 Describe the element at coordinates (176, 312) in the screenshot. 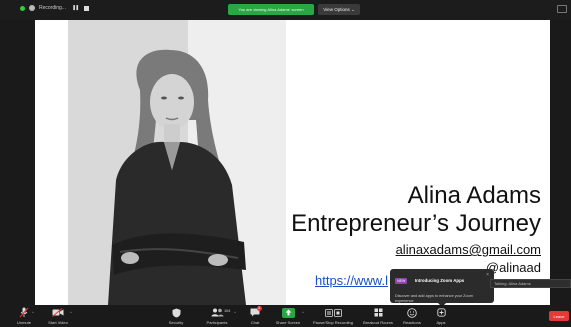

I see `shield-icon` at that location.